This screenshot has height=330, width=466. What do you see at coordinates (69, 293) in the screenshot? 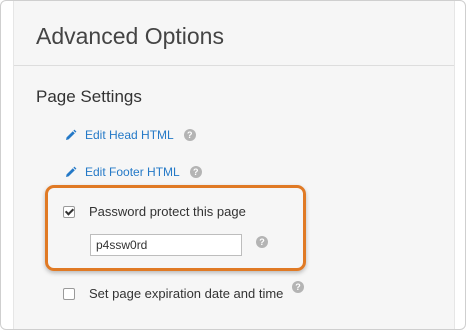
I see `expiration-checkbox` at bounding box center [69, 293].